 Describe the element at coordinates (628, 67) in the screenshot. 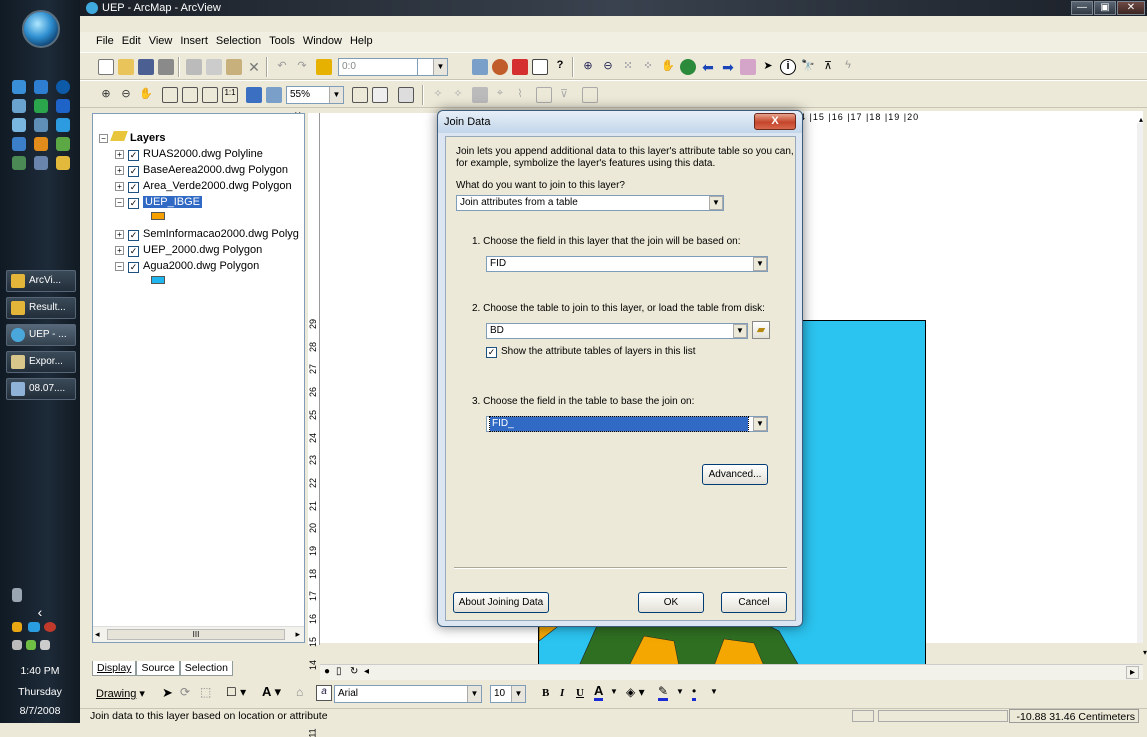

I see `fixed-zoom-in-icon: ⁙` at that location.